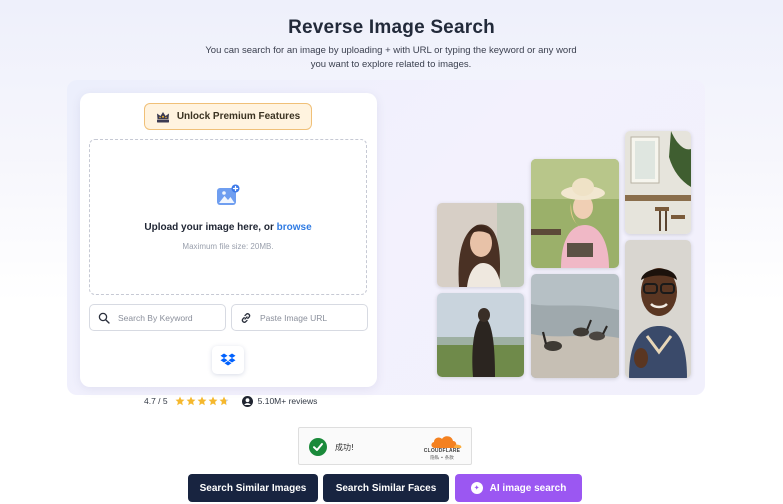 This screenshot has height=504, width=783. I want to click on search-icon, so click(104, 318).